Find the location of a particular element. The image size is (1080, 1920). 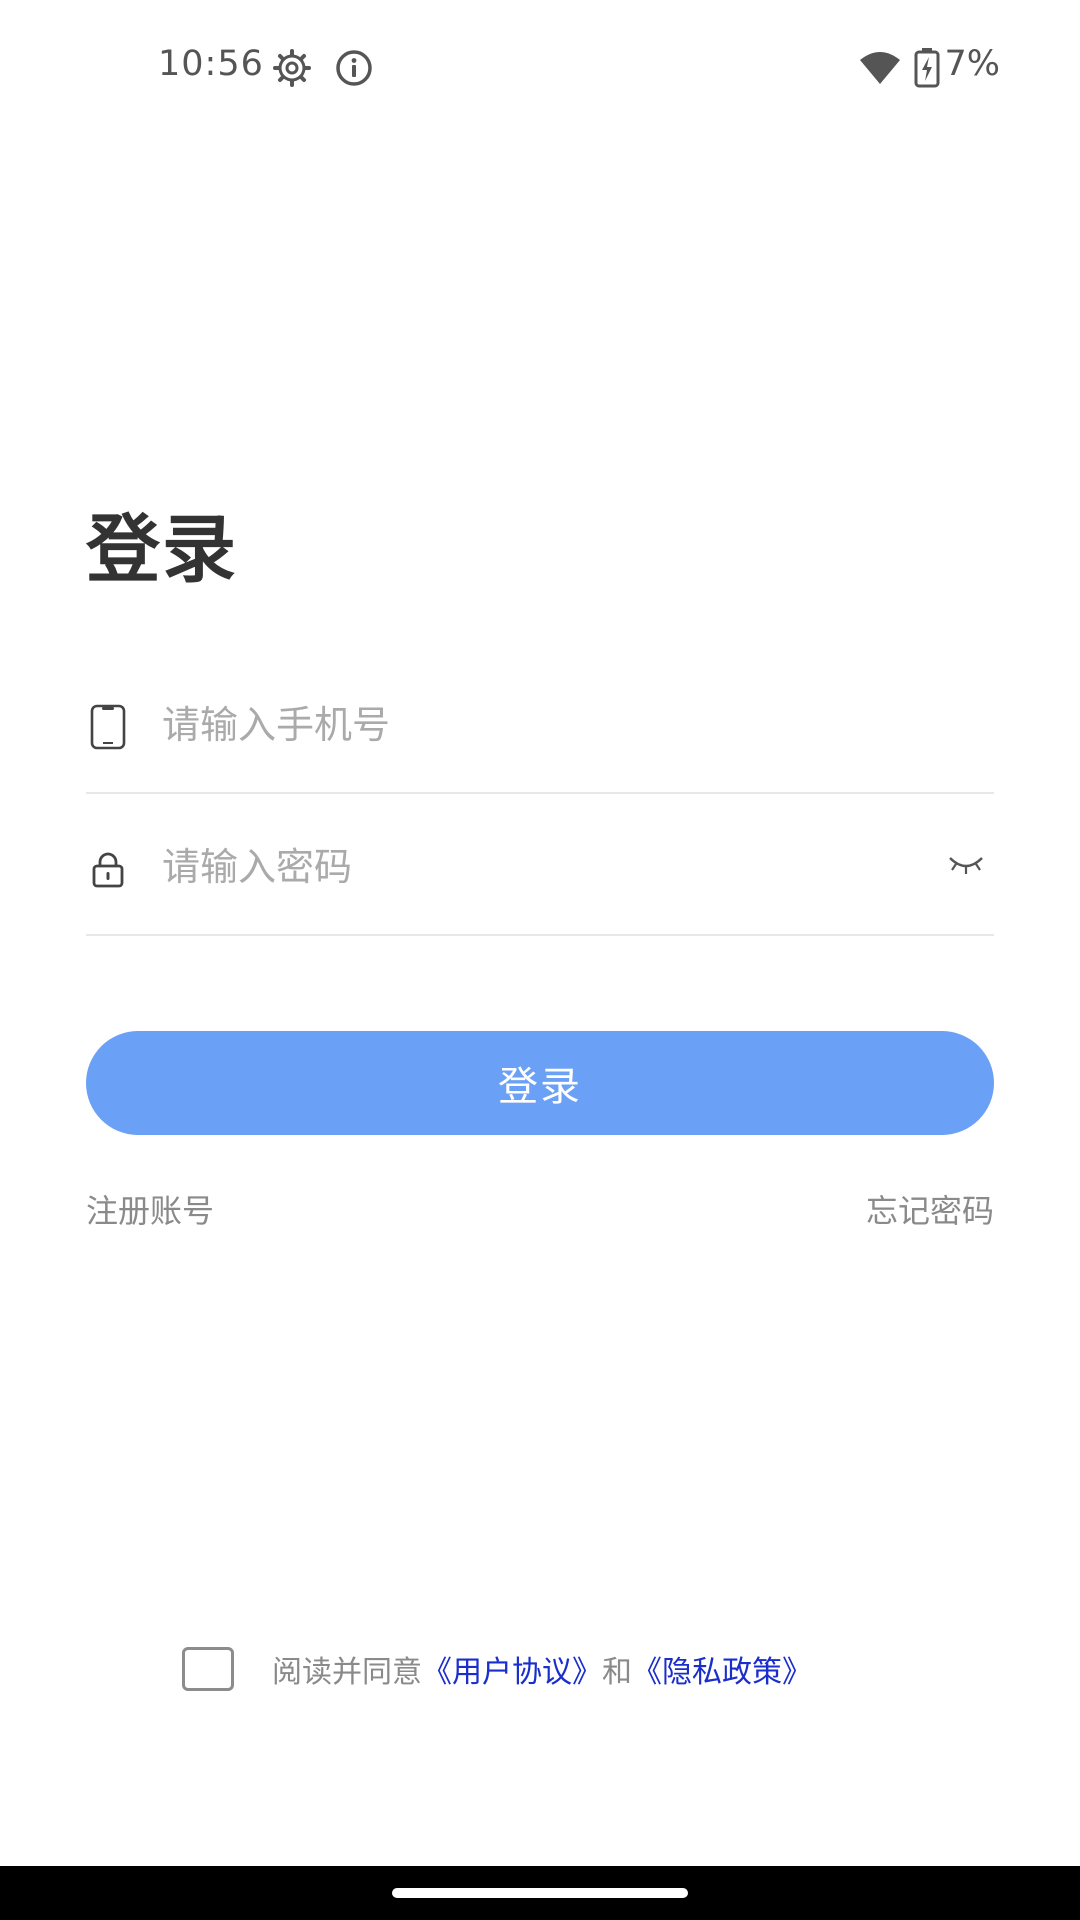

agreement-prefix: 阅读并同意 is located at coordinates (347, 1672).